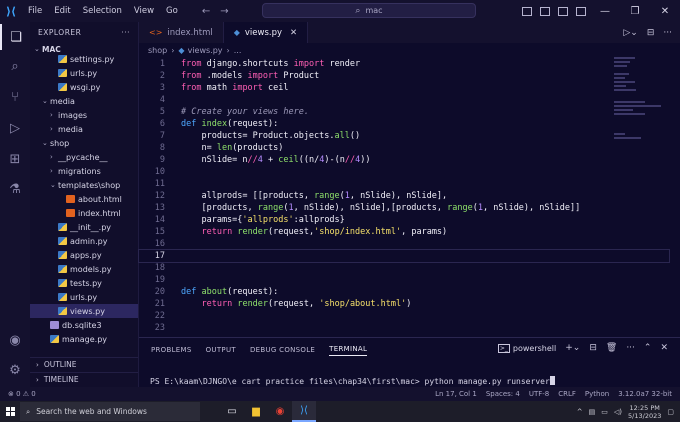 The height and width of the screenshot is (422, 680). Describe the element at coordinates (648, 348) in the screenshot. I see `maximize-panel-icon: ⌃` at that location.